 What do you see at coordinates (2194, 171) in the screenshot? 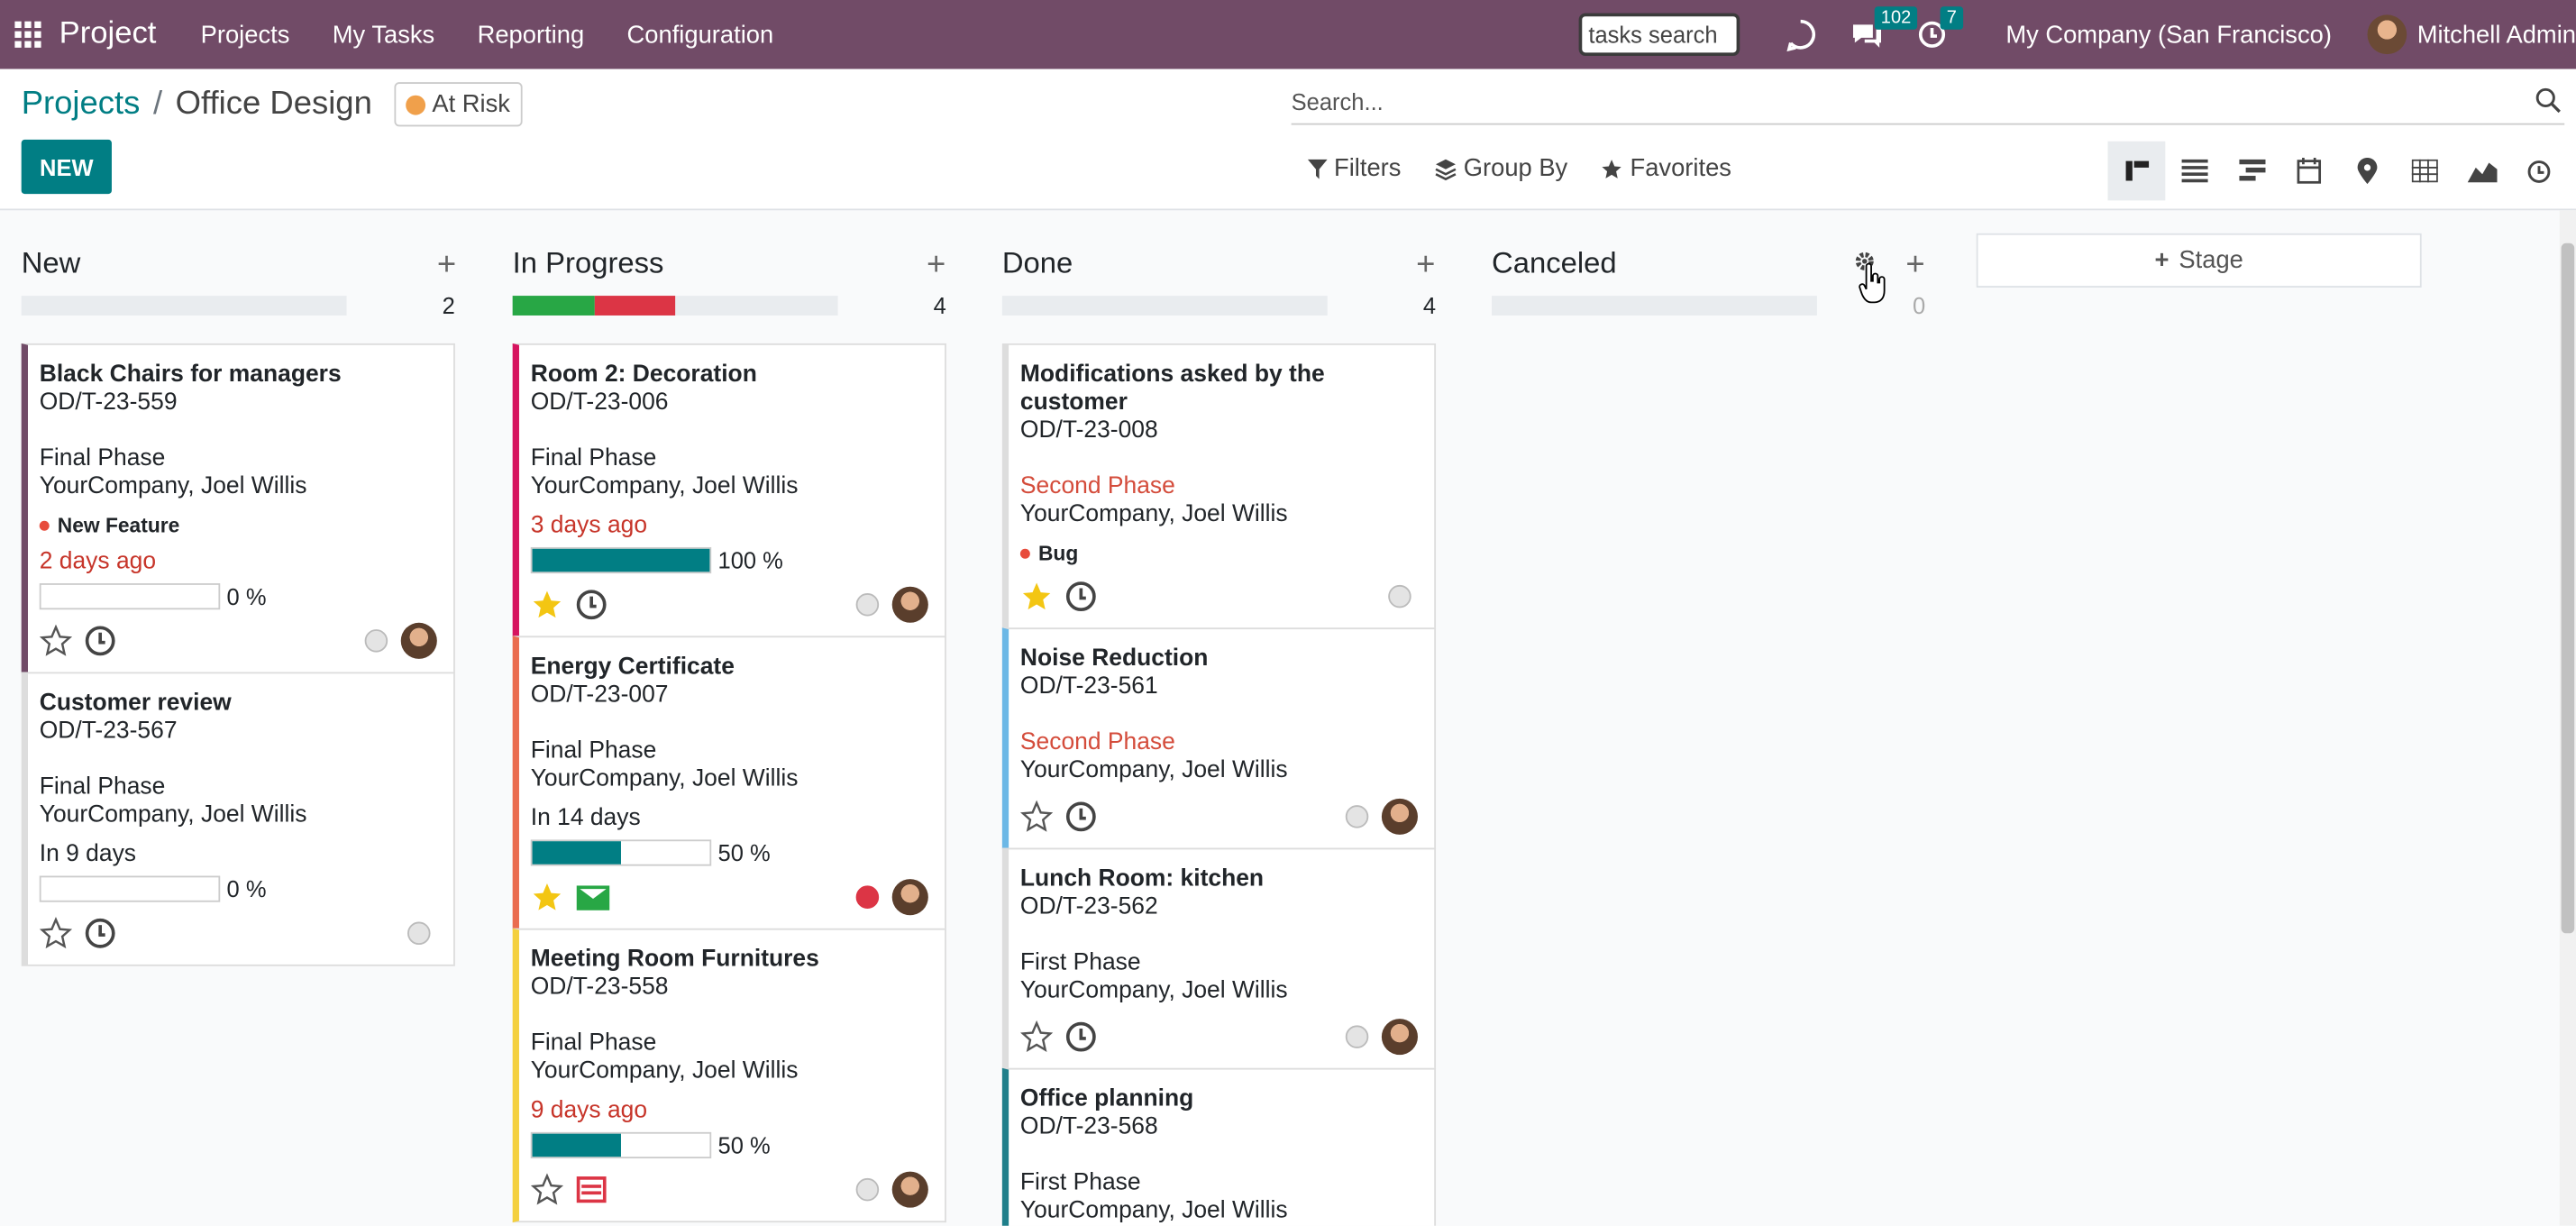
I see `list-view-icon` at bounding box center [2194, 171].